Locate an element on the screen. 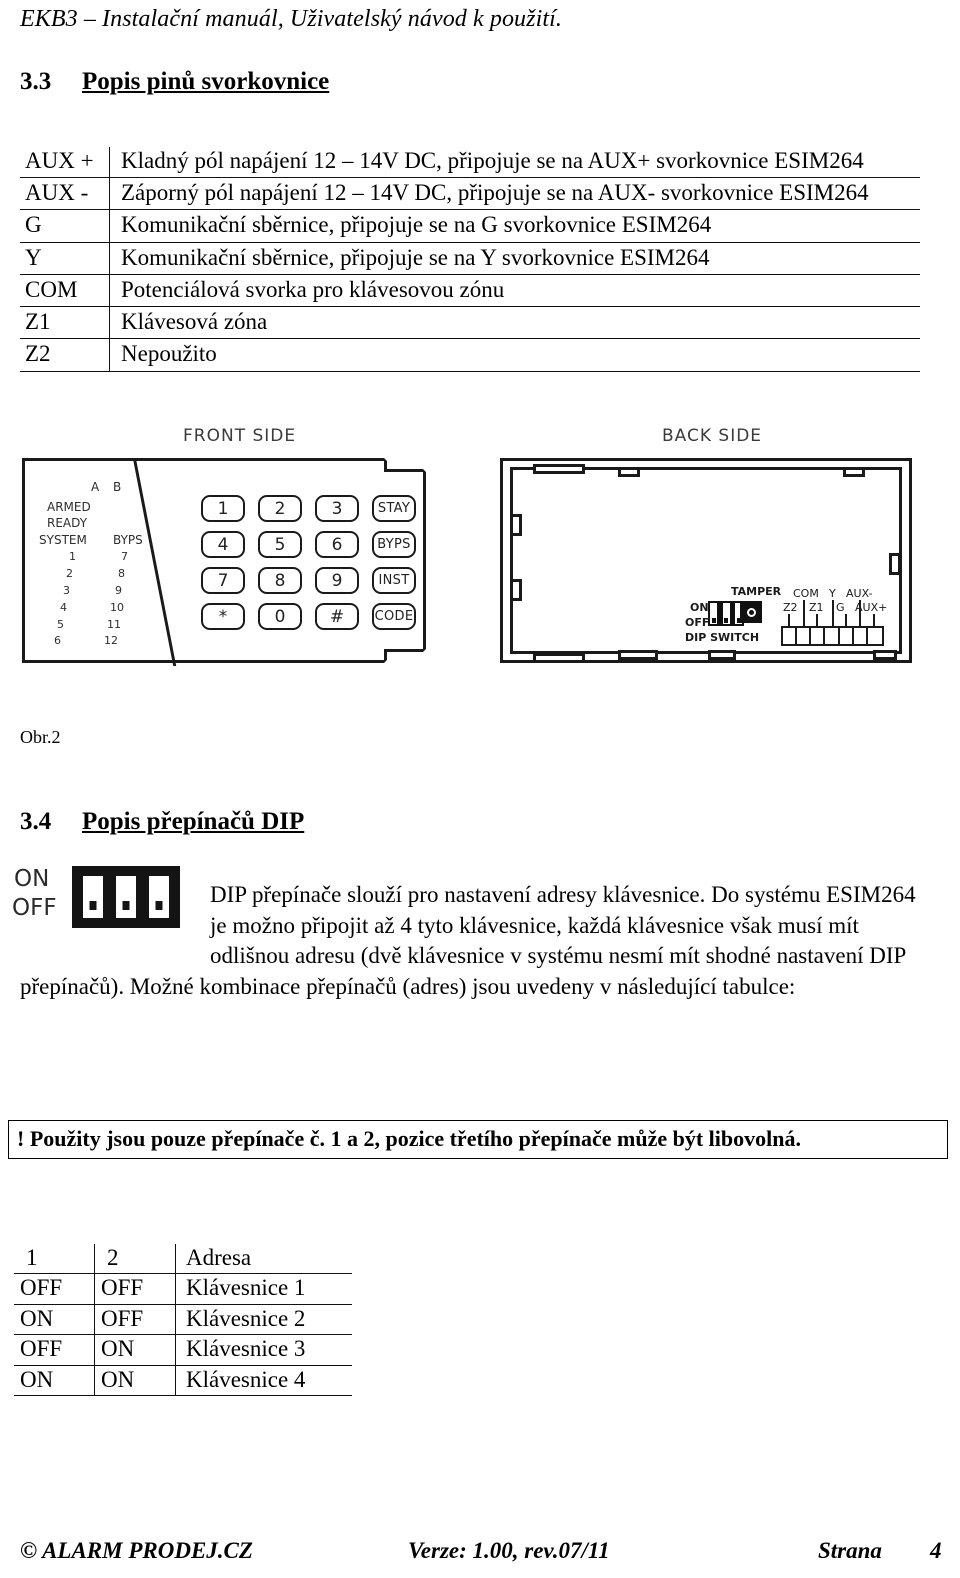 The height and width of the screenshot is (1578, 960). table-header-row: 1 2 Adresa is located at coordinates (183, 1259).